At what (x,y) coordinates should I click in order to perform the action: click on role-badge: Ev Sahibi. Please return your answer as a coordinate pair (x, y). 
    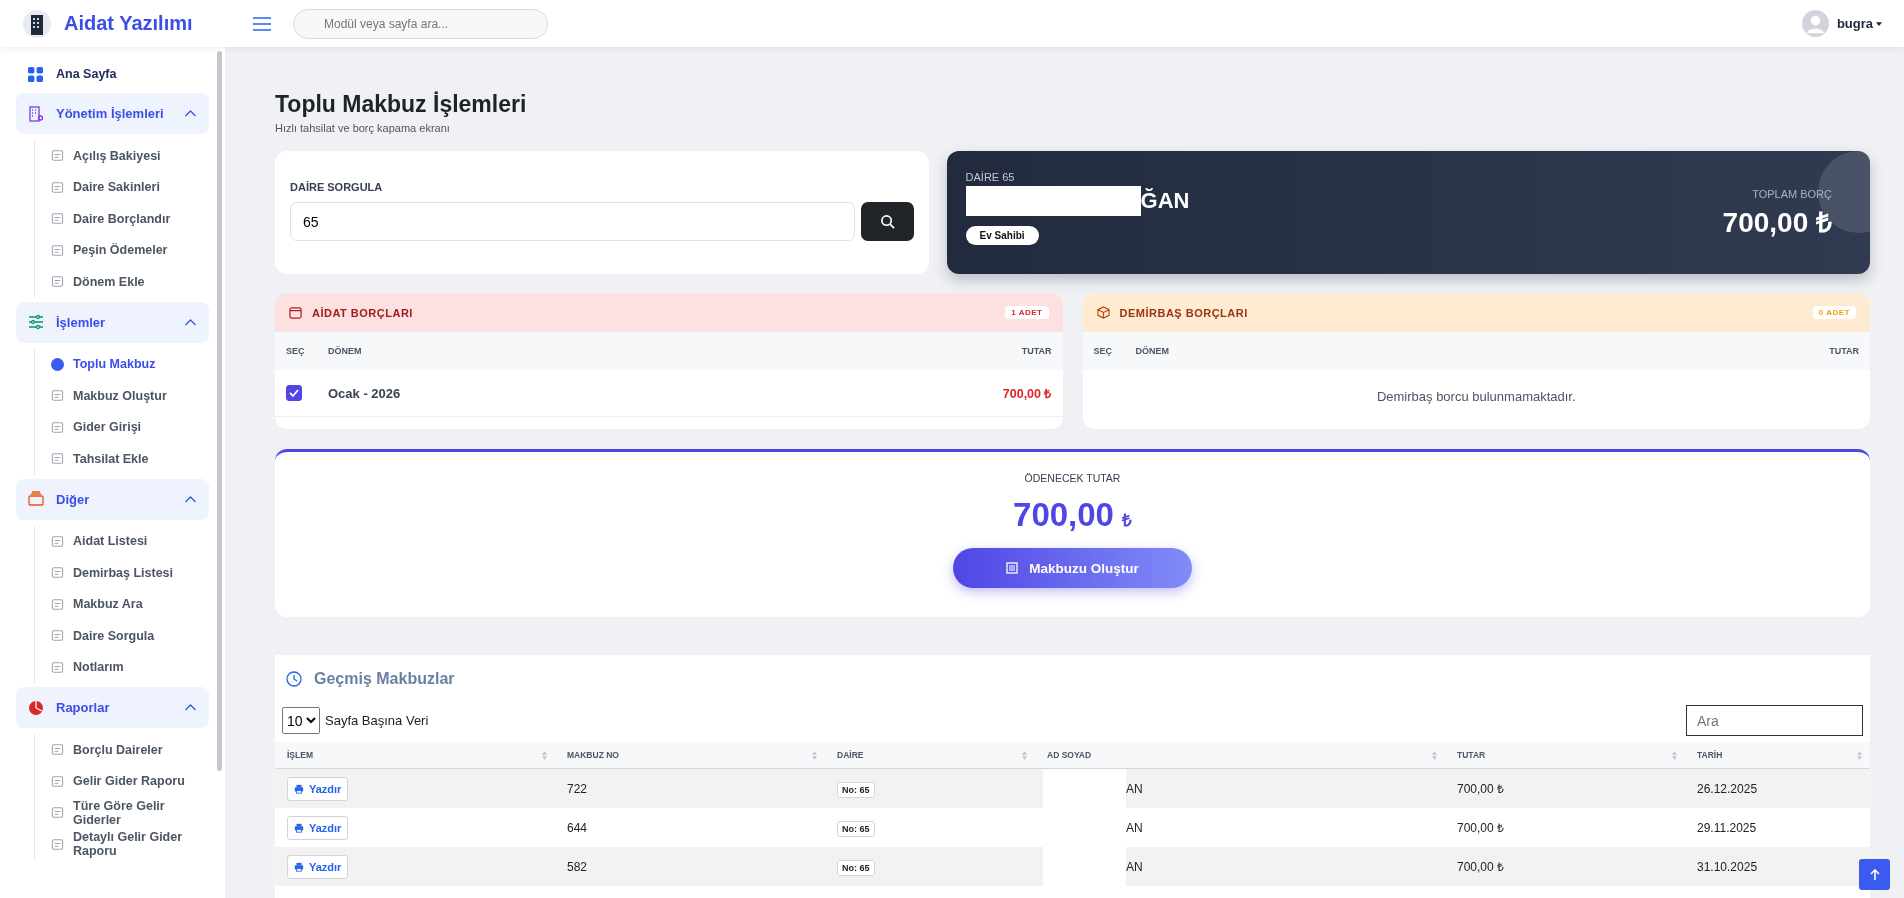
    Looking at the image, I should click on (1002, 235).